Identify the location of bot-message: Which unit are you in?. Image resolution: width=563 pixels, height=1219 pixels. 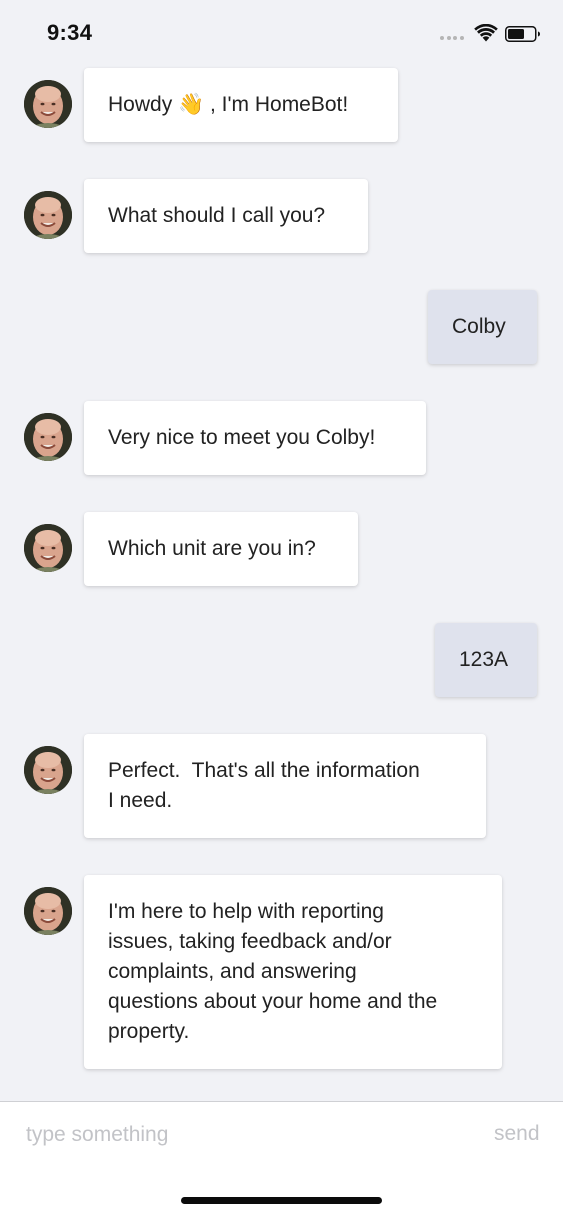
(221, 549).